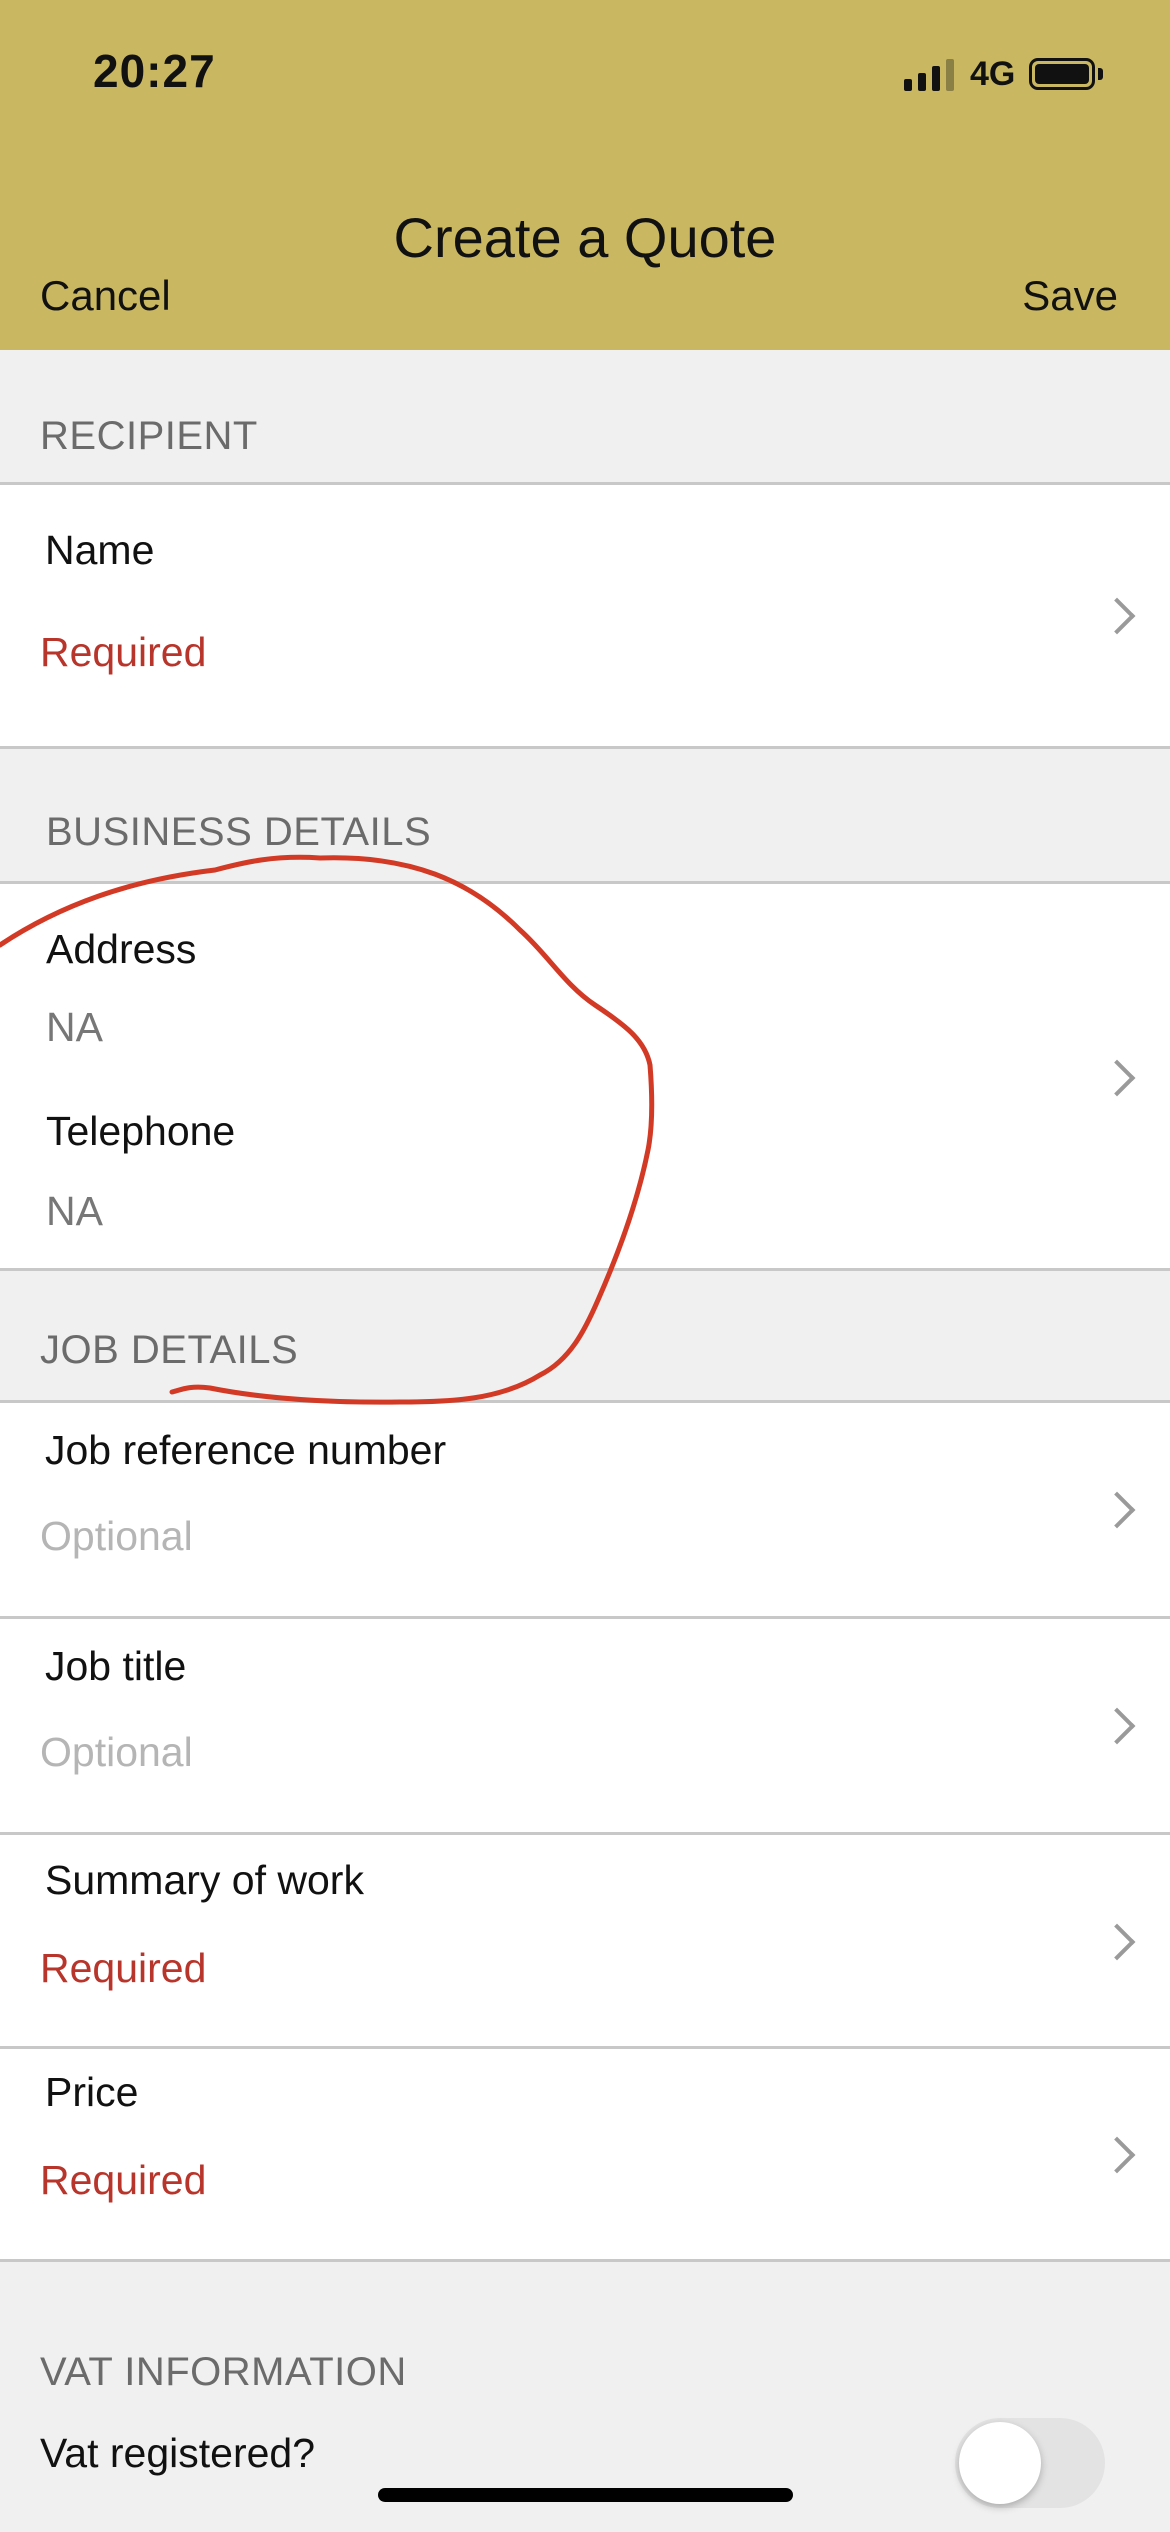 This screenshot has height=2532, width=1170. Describe the element at coordinates (1070, 296) in the screenshot. I see `save-button: Save` at that location.